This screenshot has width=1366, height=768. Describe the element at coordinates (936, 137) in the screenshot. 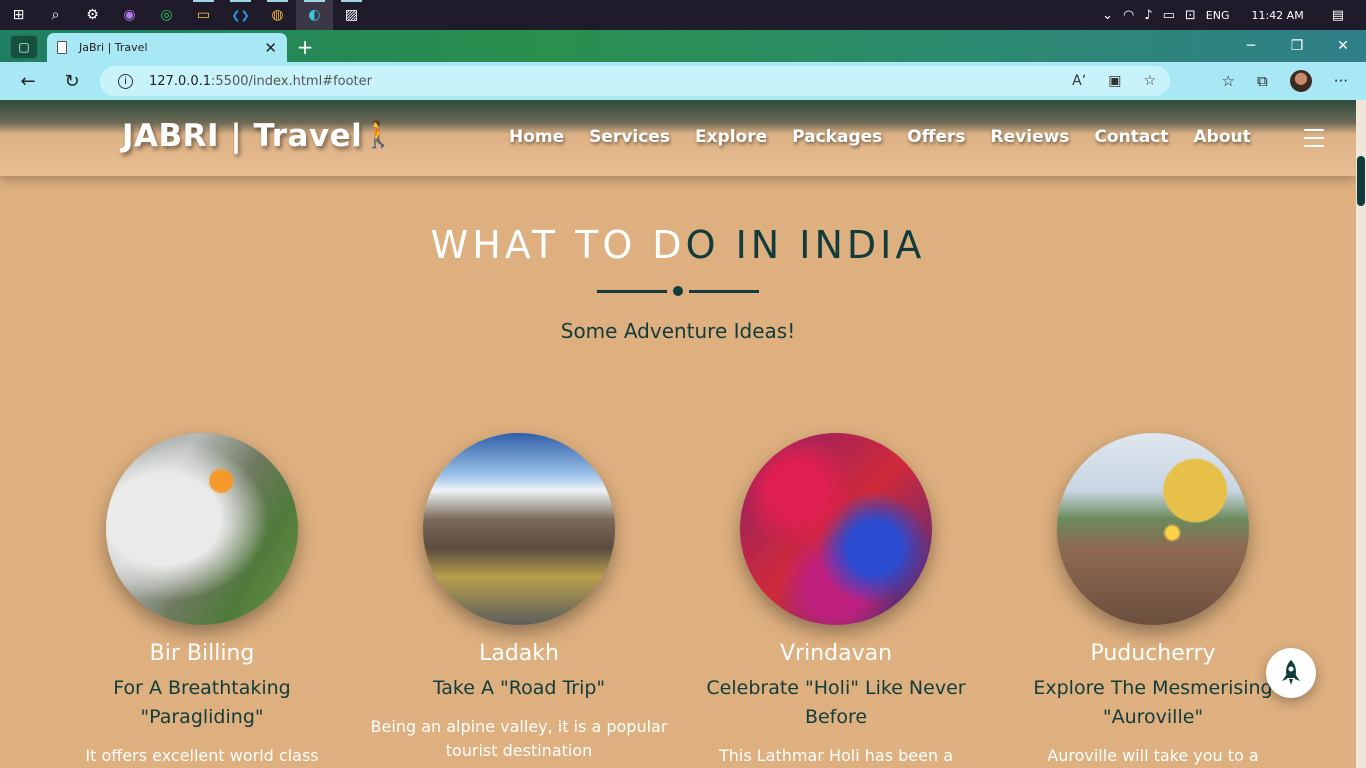

I see `nav-offers: Offers` at that location.